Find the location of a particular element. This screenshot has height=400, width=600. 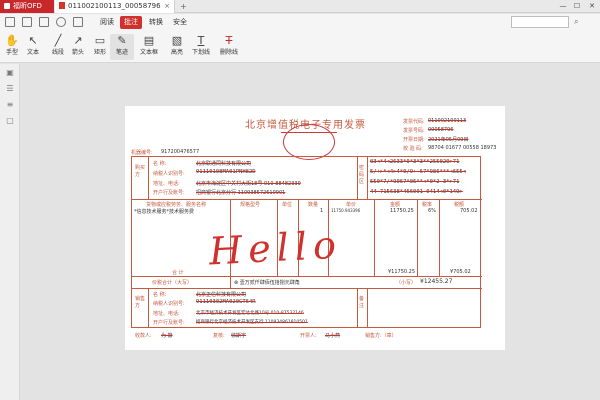

strikethrough-icon: T is located at coordinates (229, 40).